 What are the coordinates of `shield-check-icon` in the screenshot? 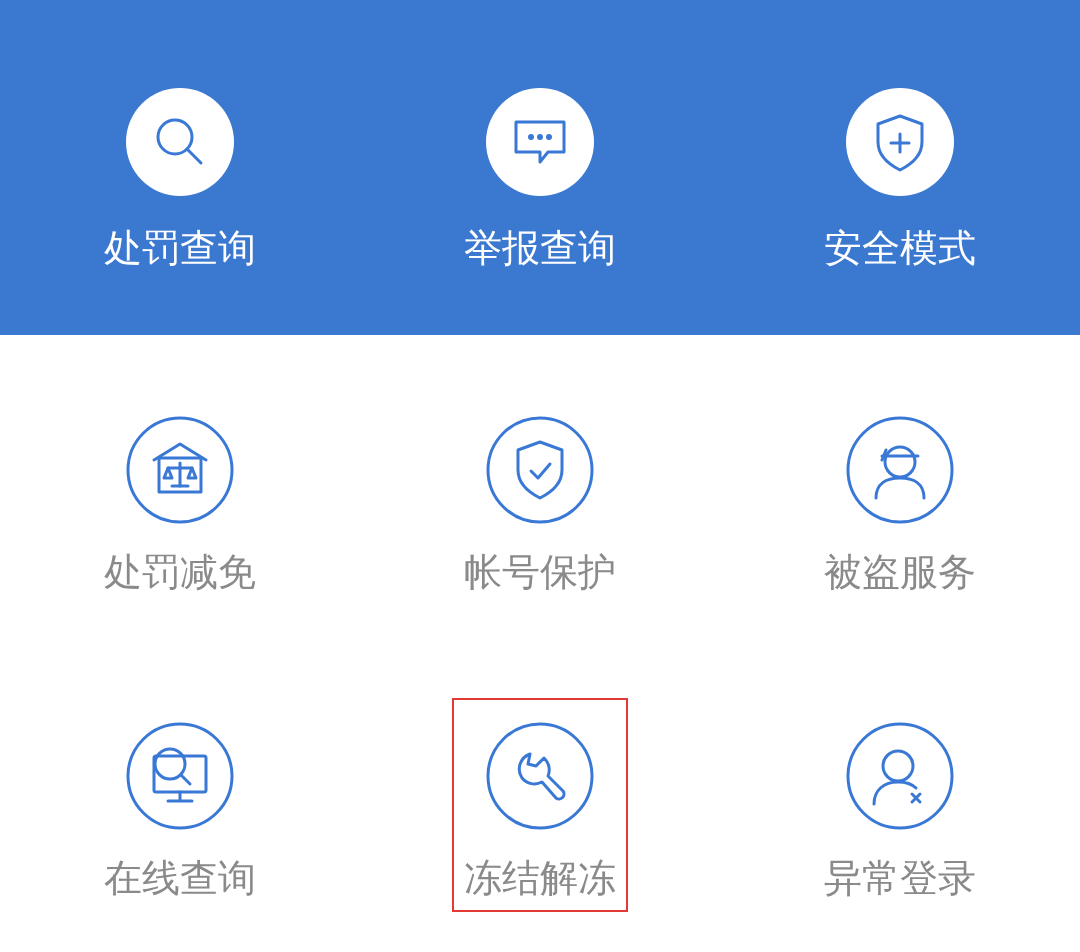 It's located at (540, 470).